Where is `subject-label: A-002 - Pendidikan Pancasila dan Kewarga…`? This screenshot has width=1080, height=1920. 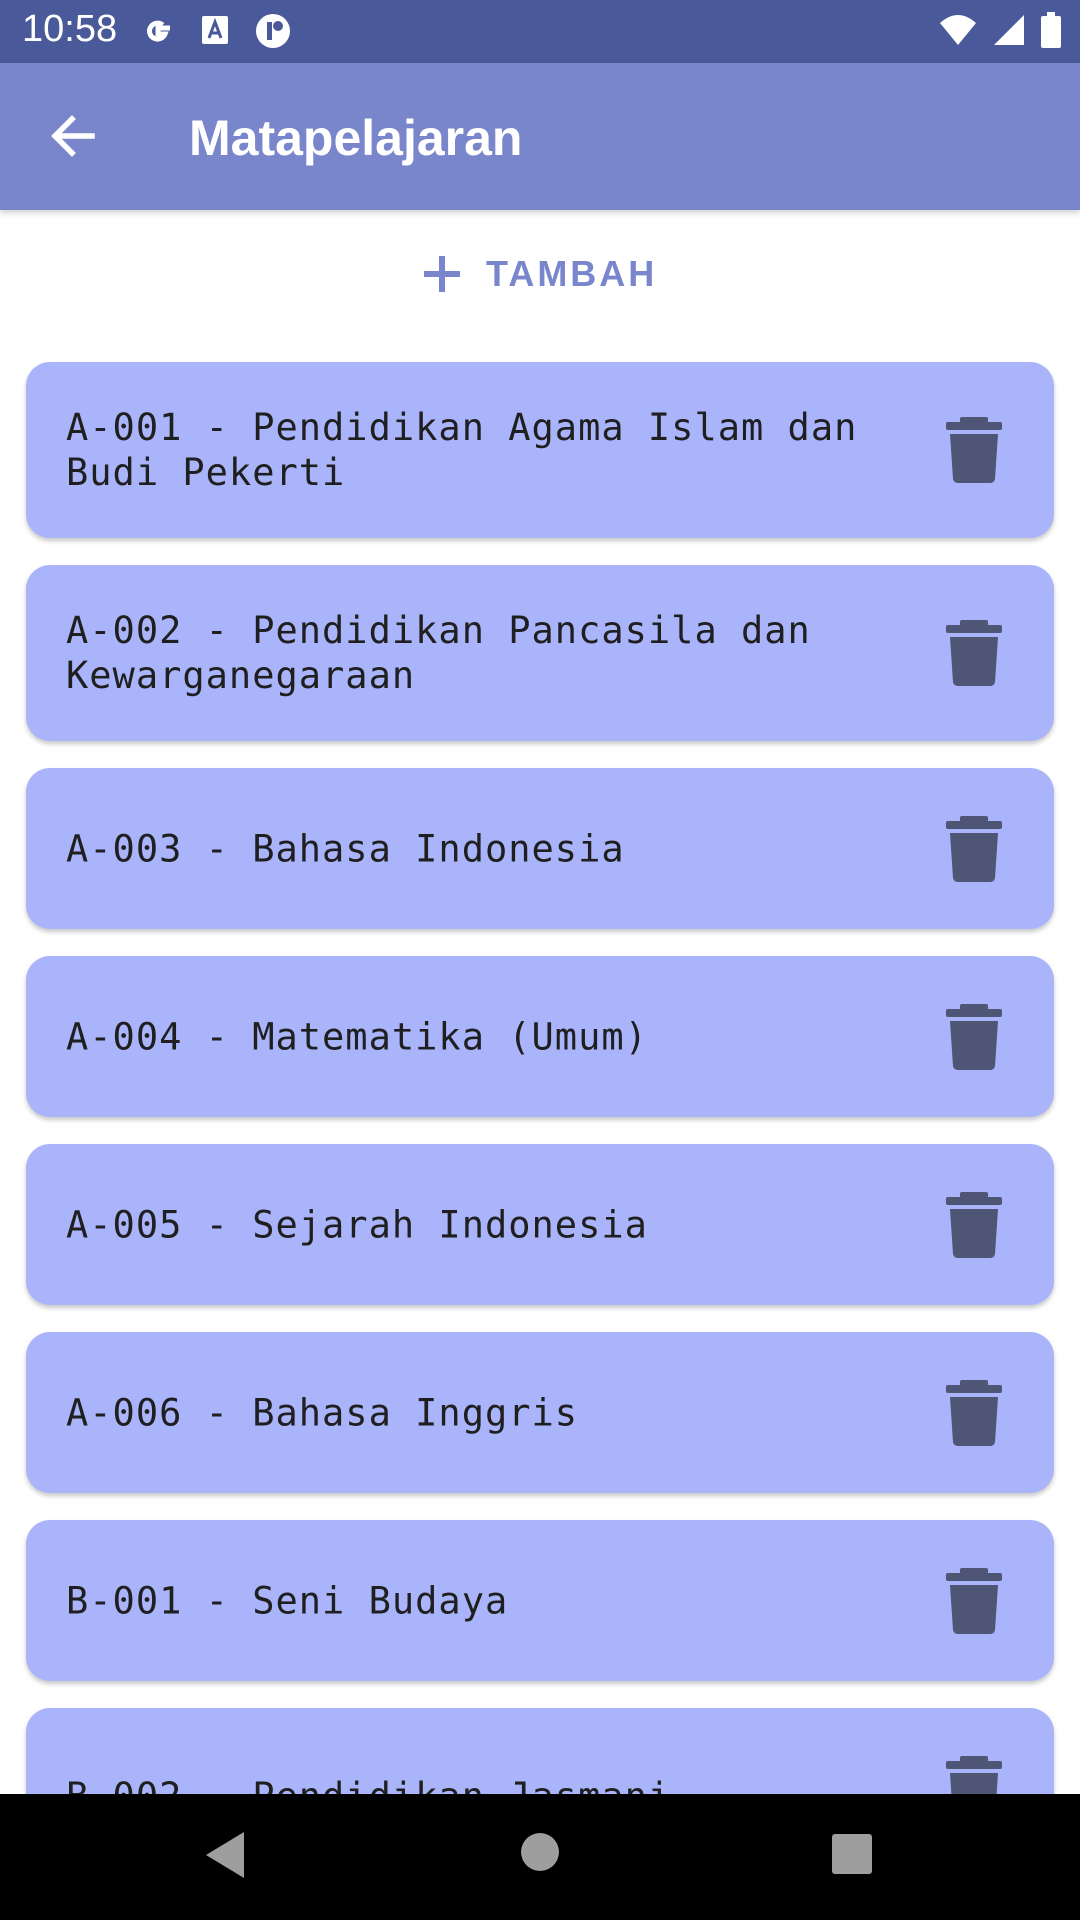
subject-label: A-002 - Pendidikan Pancasila dan Kewarga… is located at coordinates (438, 653).